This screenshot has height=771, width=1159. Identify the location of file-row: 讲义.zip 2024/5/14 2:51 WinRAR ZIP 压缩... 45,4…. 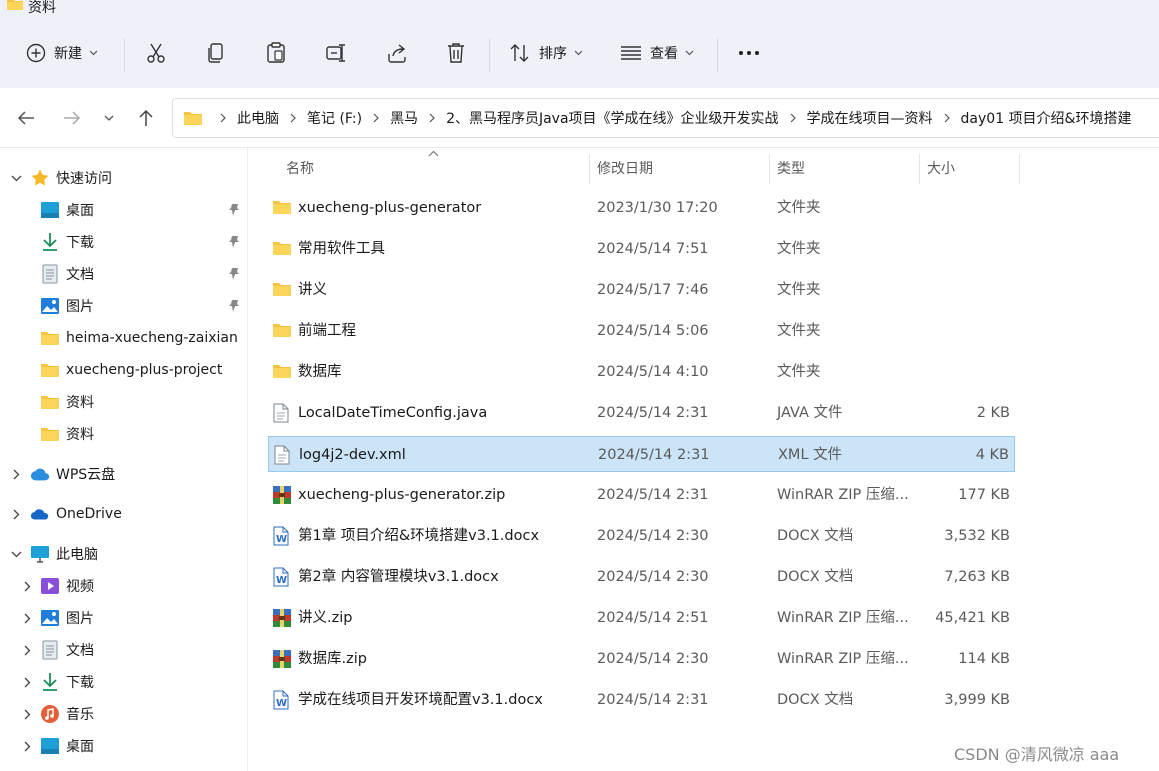
(641, 618).